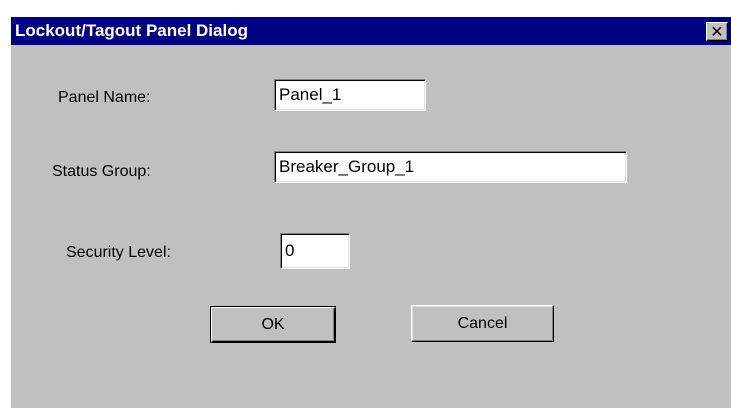 This screenshot has height=408, width=731. Describe the element at coordinates (482, 323) in the screenshot. I see `cancel-button: Cancel` at that location.